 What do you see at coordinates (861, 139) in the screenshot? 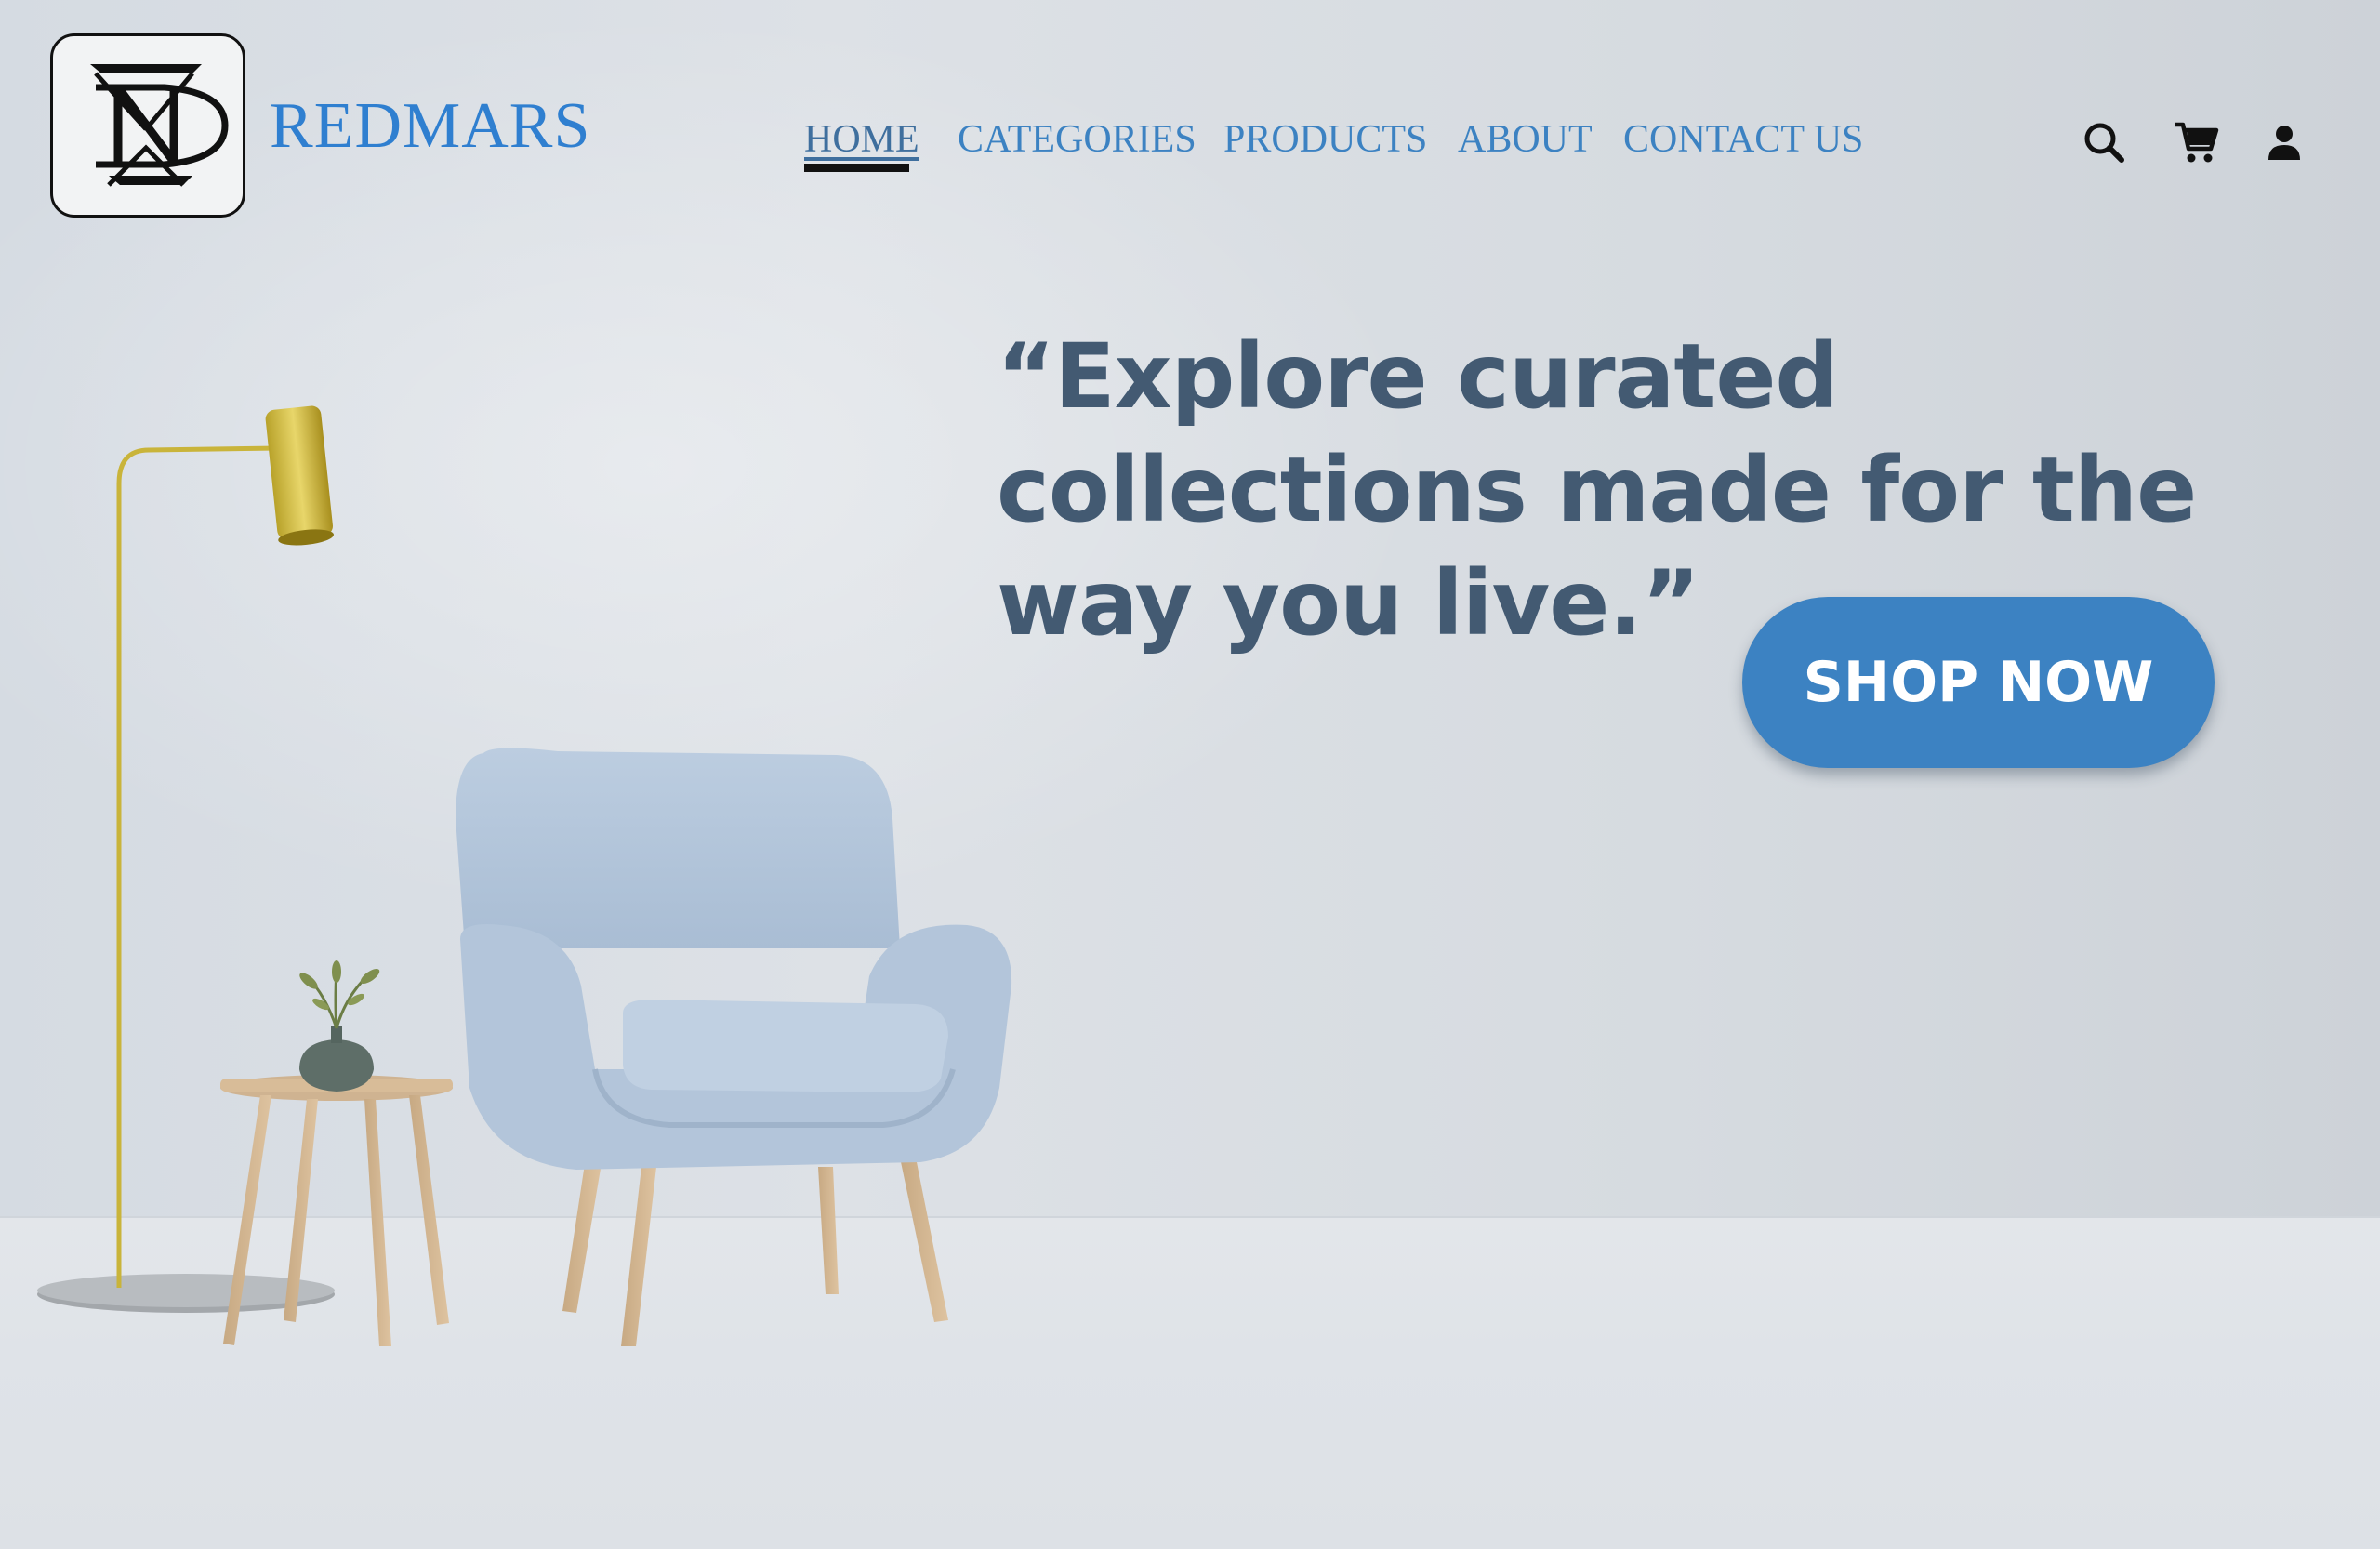
I see `nav-home: HOME` at bounding box center [861, 139].